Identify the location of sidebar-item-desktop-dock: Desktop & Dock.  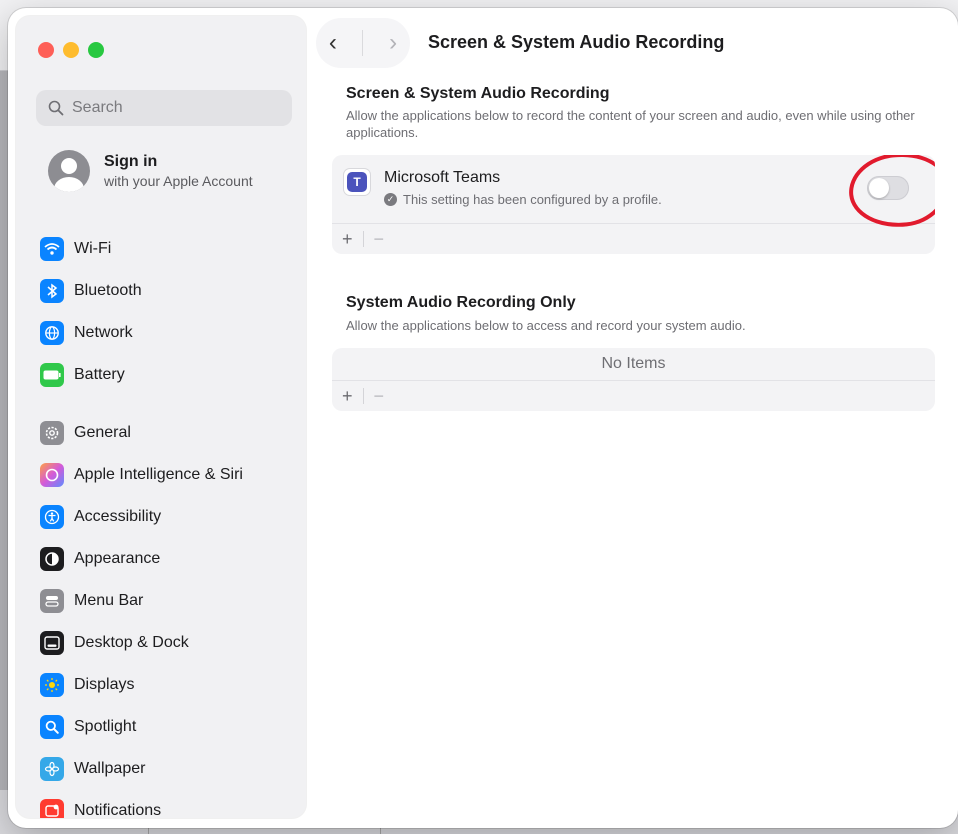
(170, 643).